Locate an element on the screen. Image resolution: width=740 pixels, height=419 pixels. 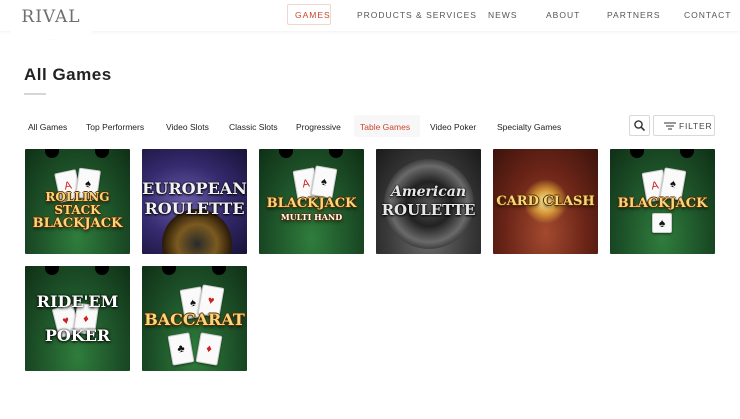
tab-video-slots: Video Slots is located at coordinates (187, 127).